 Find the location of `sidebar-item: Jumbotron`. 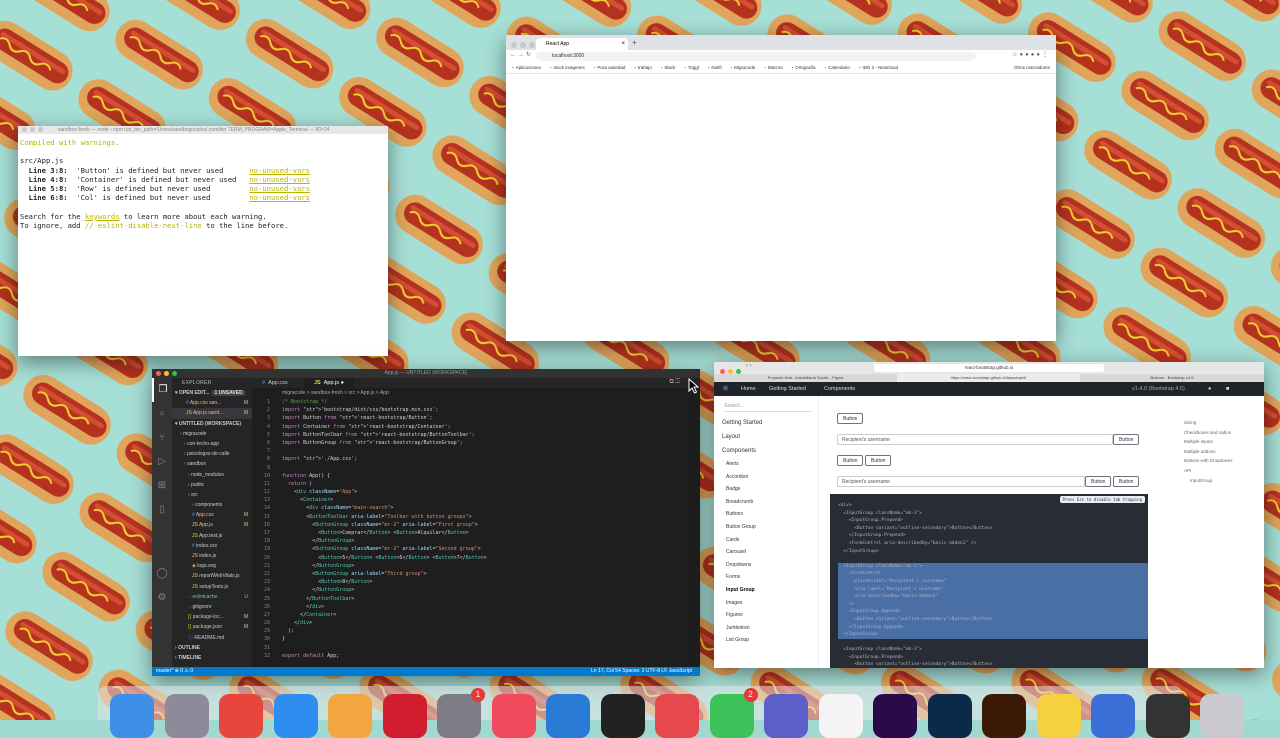

sidebar-item: Jumbotron is located at coordinates (766, 628).